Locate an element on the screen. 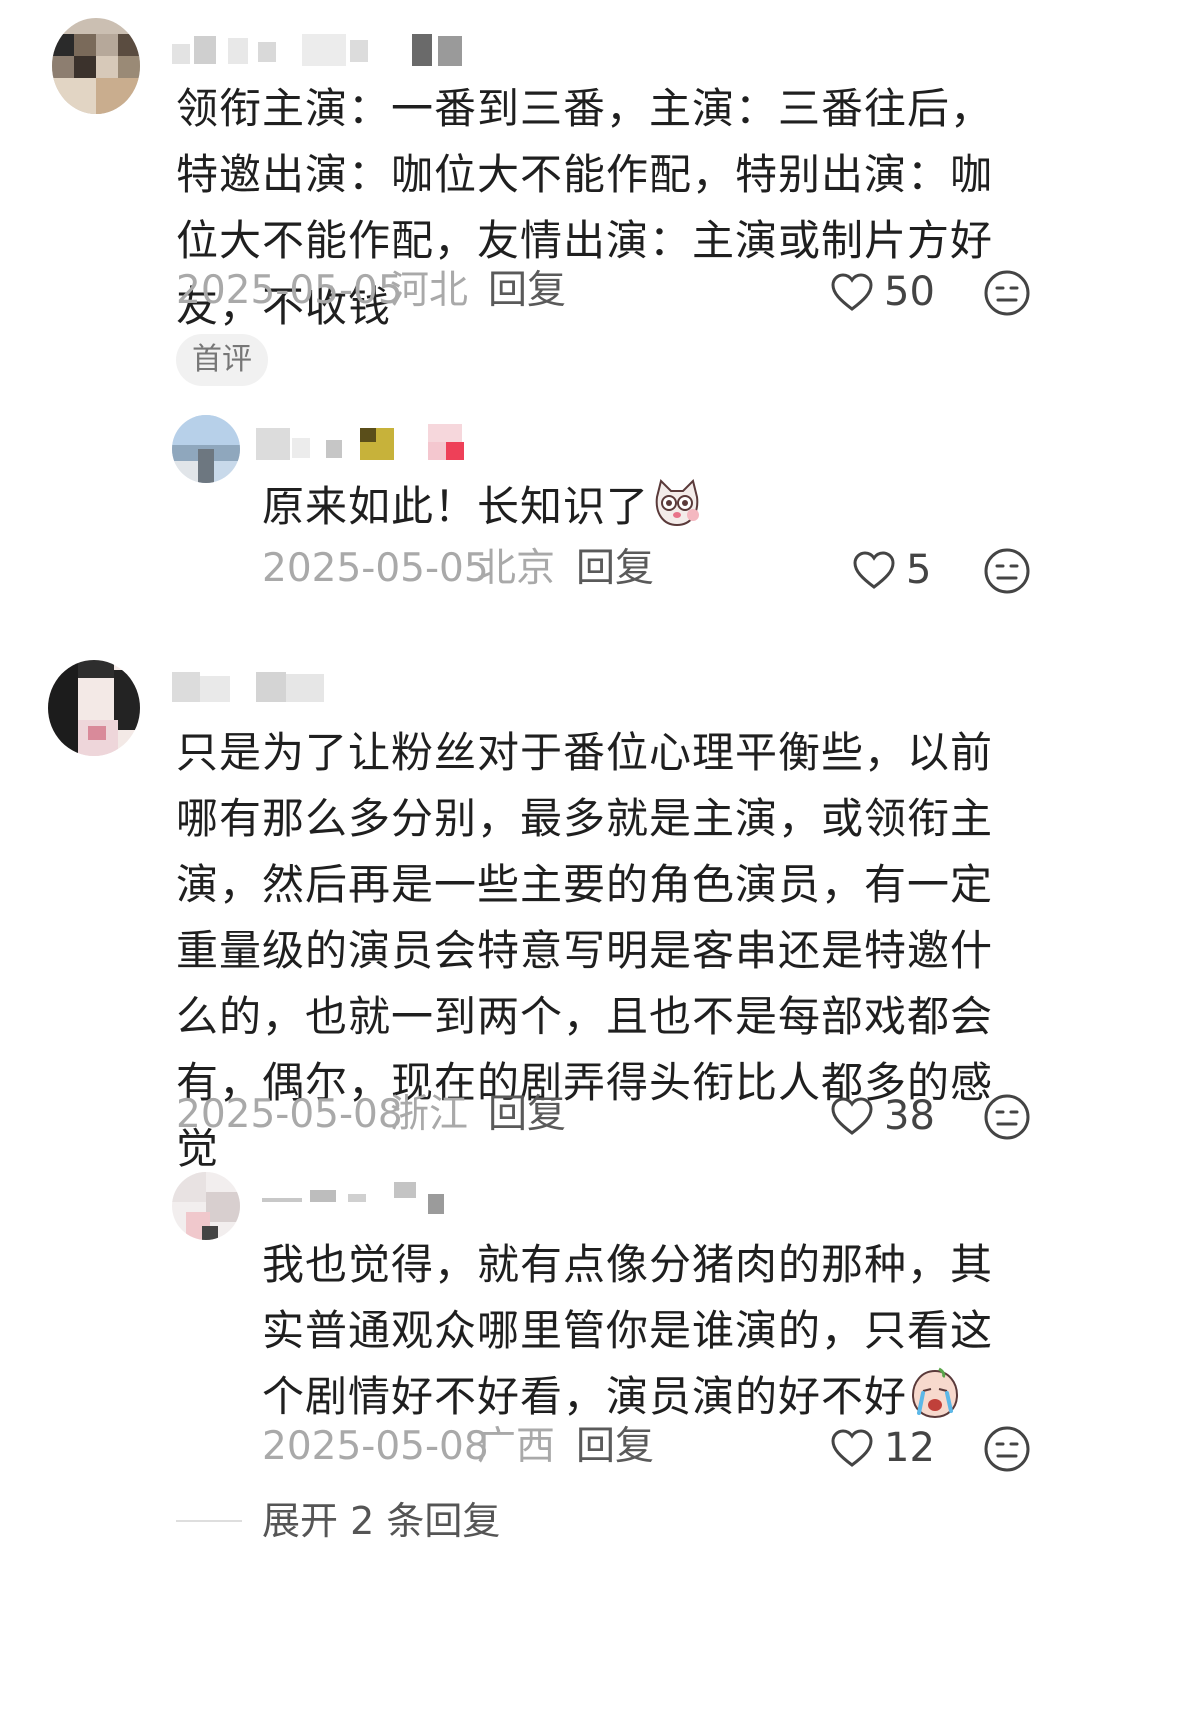 The width and height of the screenshot is (1179, 1726). crying-face-emoji is located at coordinates (935, 1393).